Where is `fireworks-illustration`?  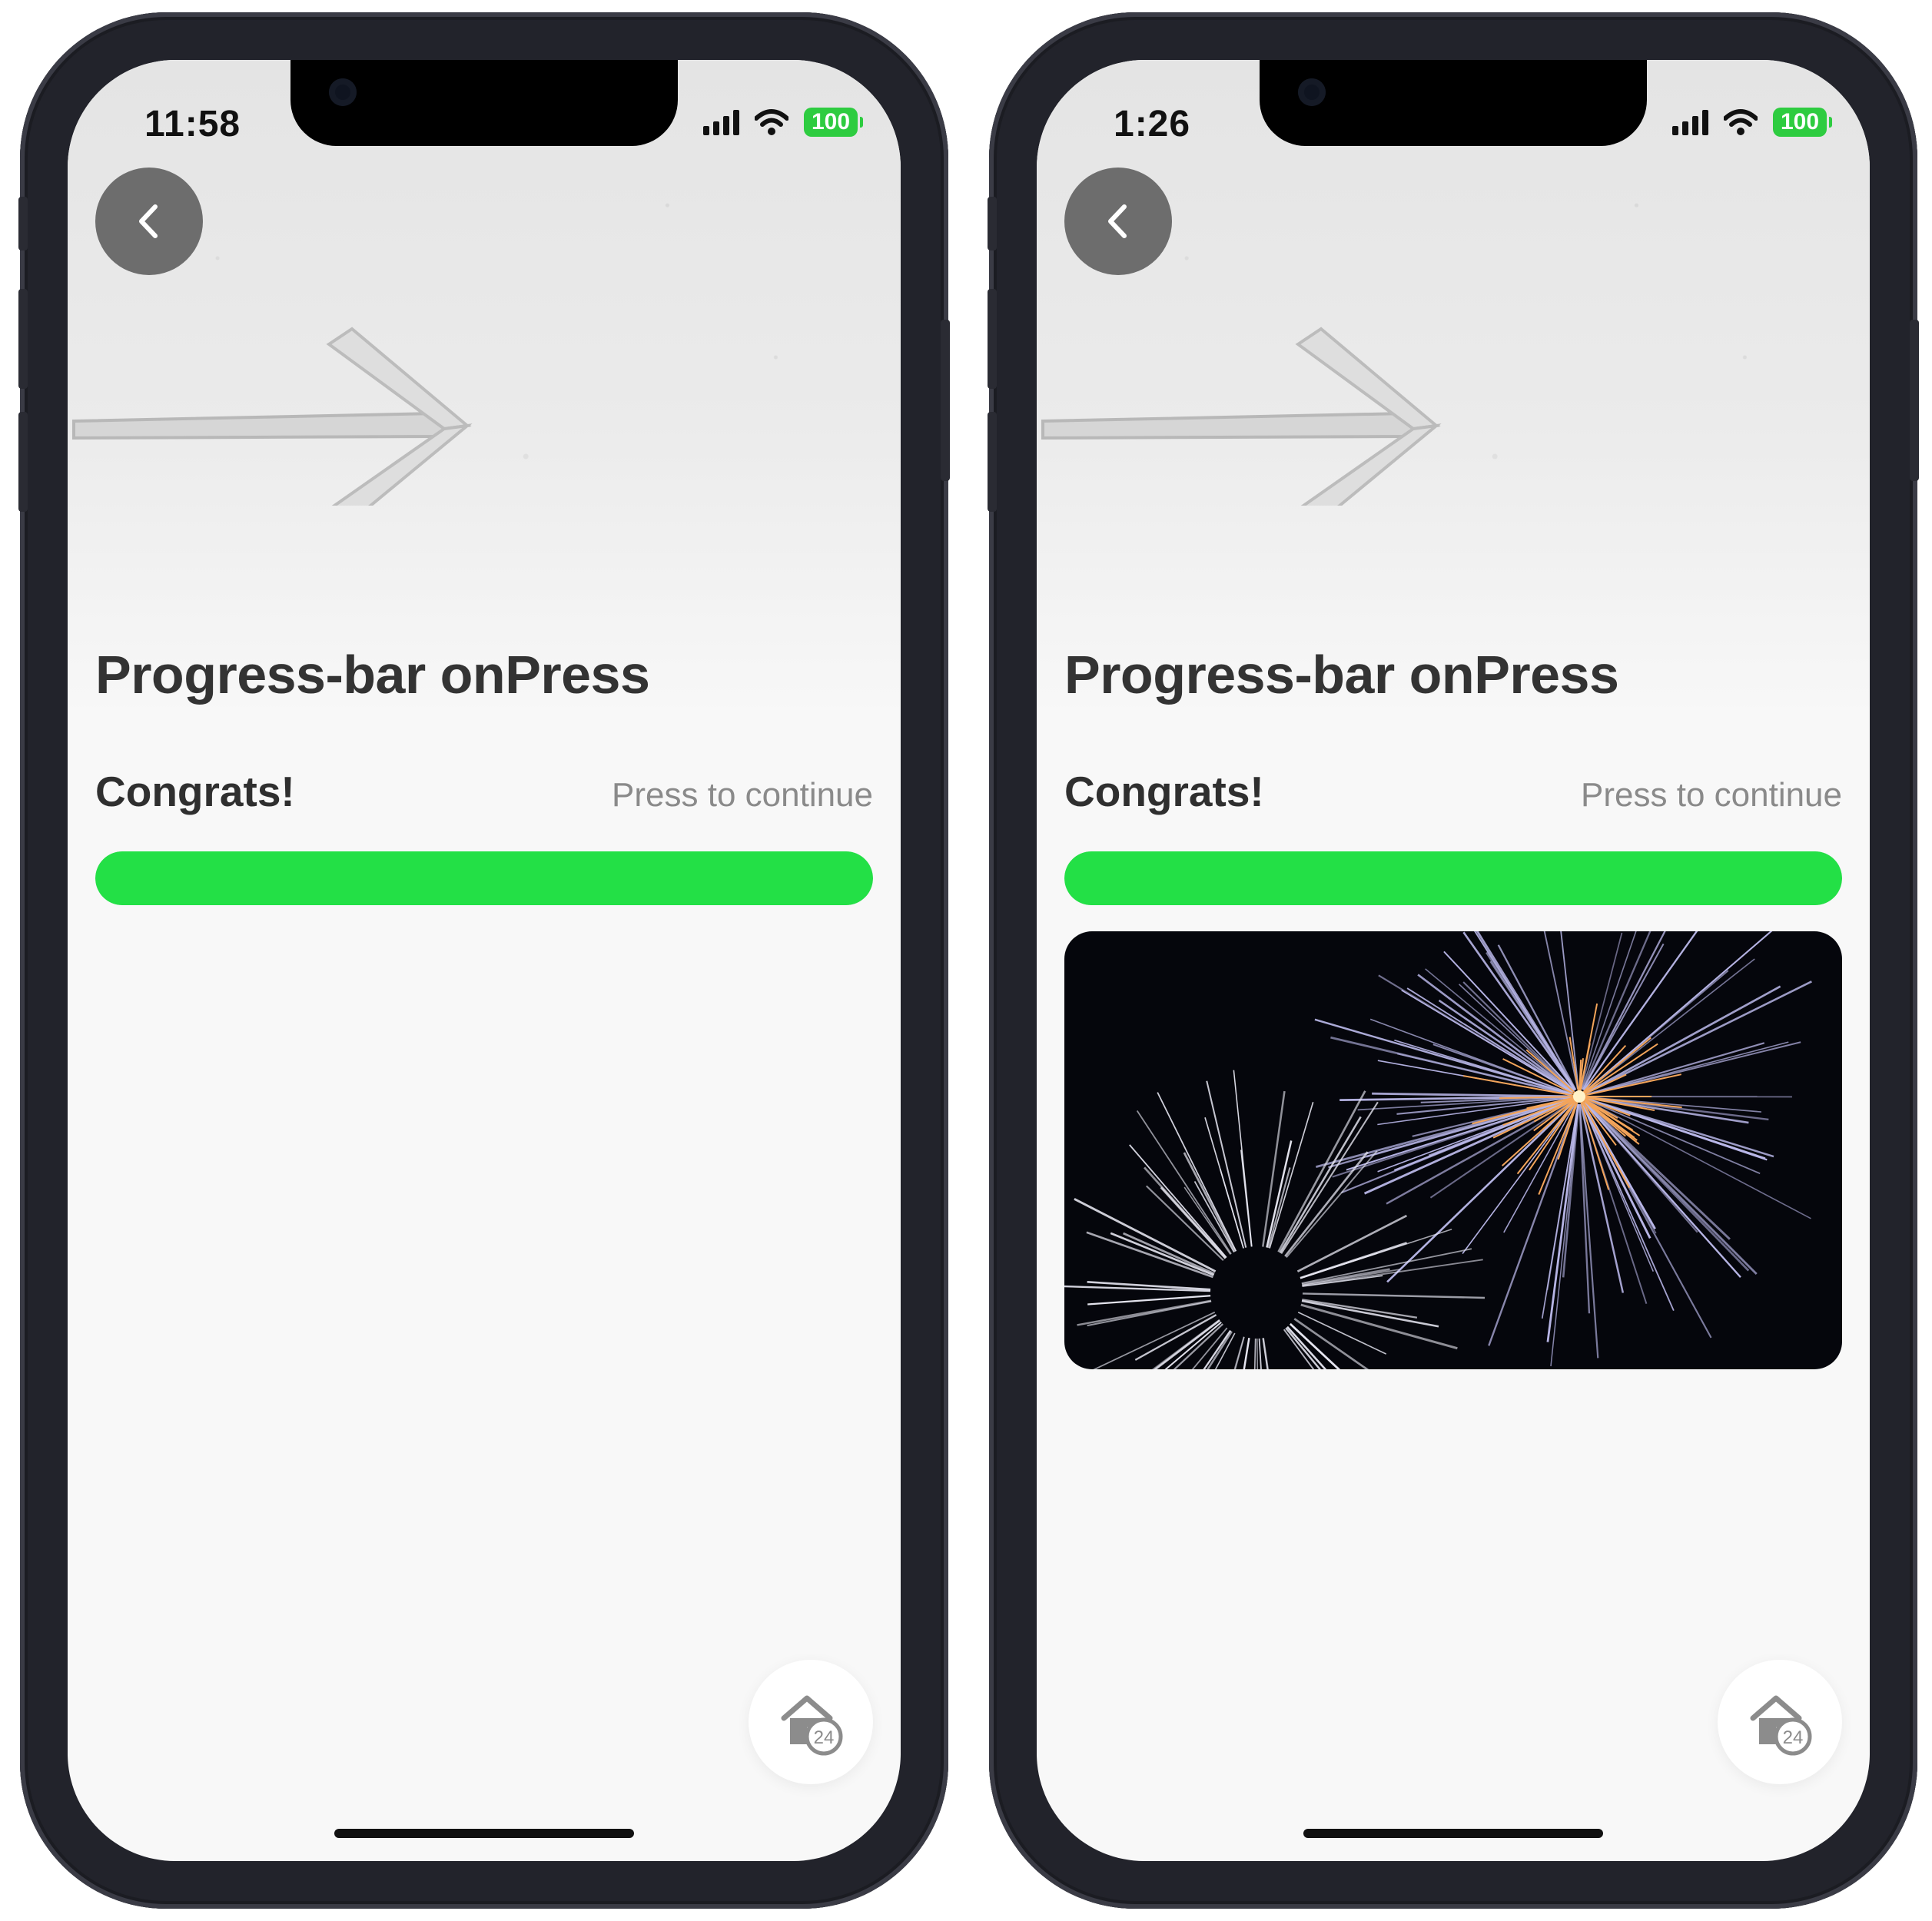
fireworks-illustration is located at coordinates (1438, 1150).